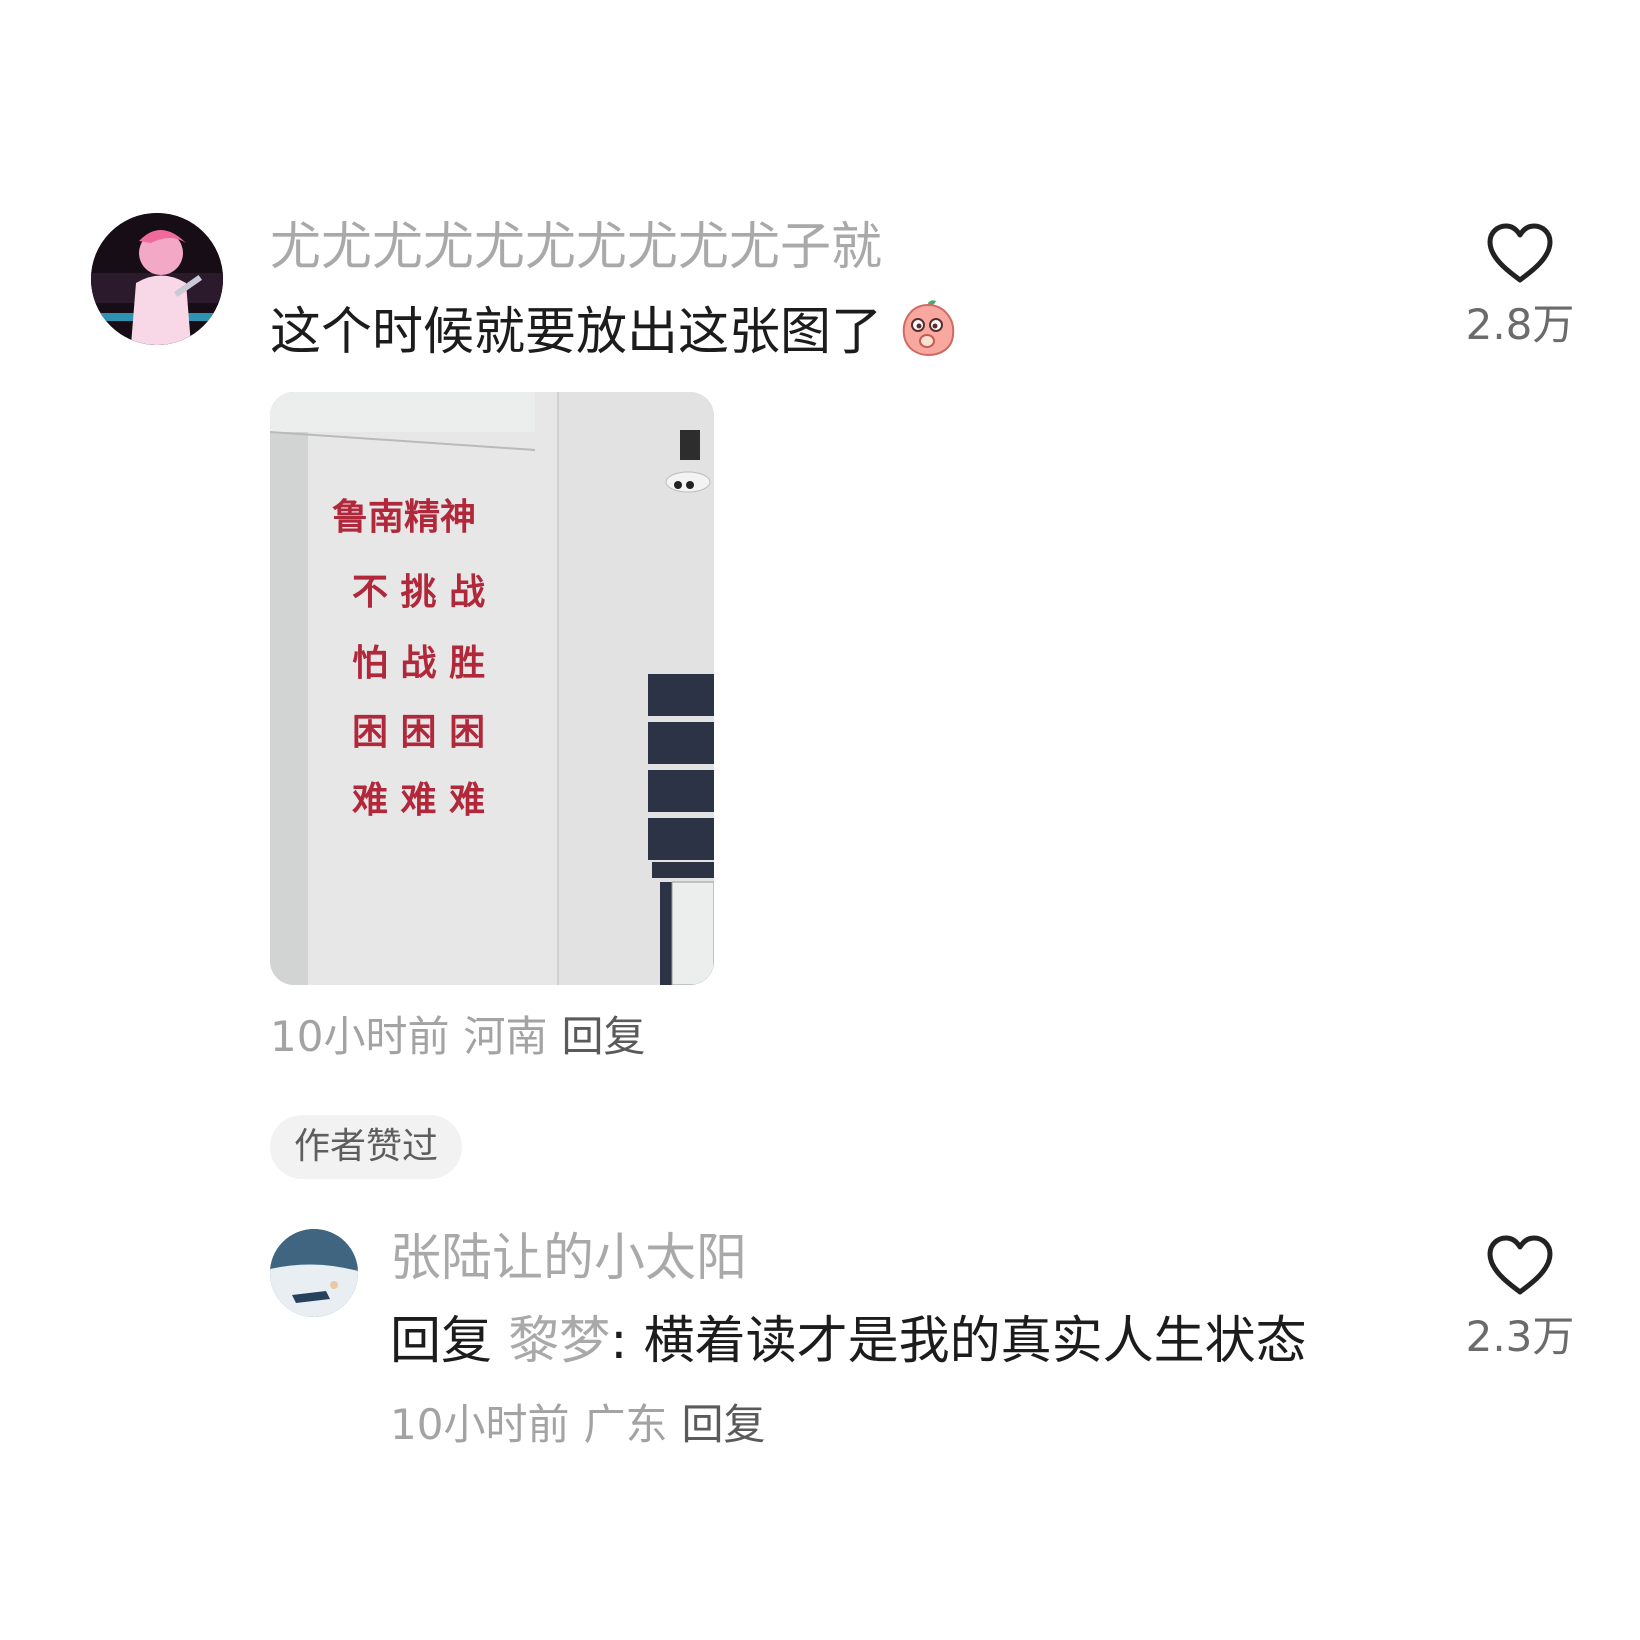 The height and width of the screenshot is (1640, 1640). I want to click on reply-like-button: 2.3万, so click(1520, 1299).